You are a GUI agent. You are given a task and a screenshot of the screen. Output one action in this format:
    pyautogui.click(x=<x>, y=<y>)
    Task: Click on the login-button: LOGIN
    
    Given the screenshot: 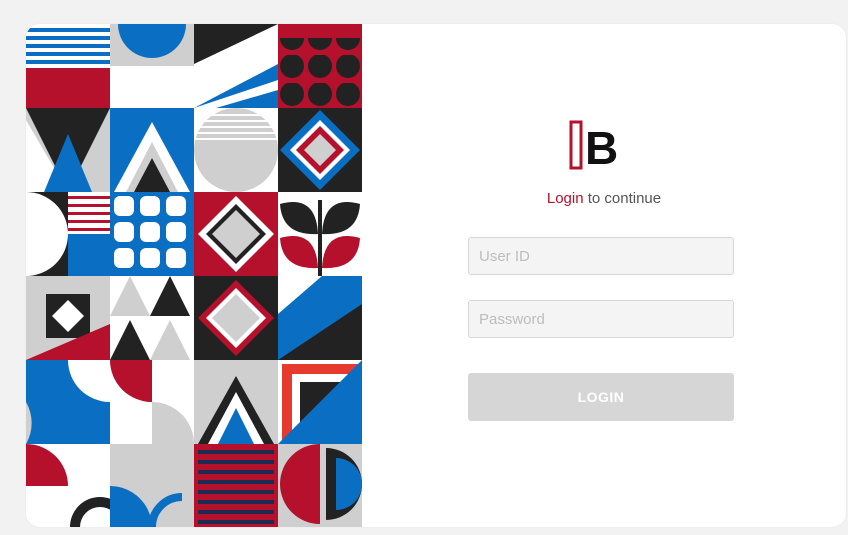 What is the action you would take?
    pyautogui.click(x=601, y=397)
    